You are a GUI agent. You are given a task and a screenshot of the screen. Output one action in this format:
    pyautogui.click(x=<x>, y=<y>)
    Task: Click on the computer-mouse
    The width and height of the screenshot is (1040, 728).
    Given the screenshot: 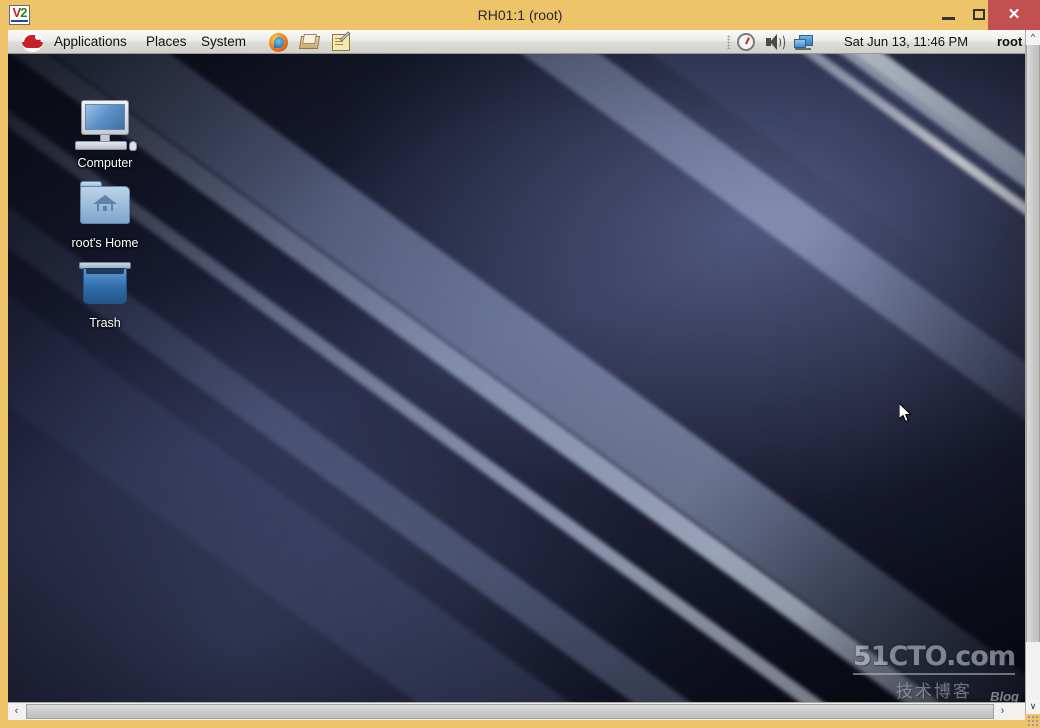 What is the action you would take?
    pyautogui.click(x=133, y=146)
    